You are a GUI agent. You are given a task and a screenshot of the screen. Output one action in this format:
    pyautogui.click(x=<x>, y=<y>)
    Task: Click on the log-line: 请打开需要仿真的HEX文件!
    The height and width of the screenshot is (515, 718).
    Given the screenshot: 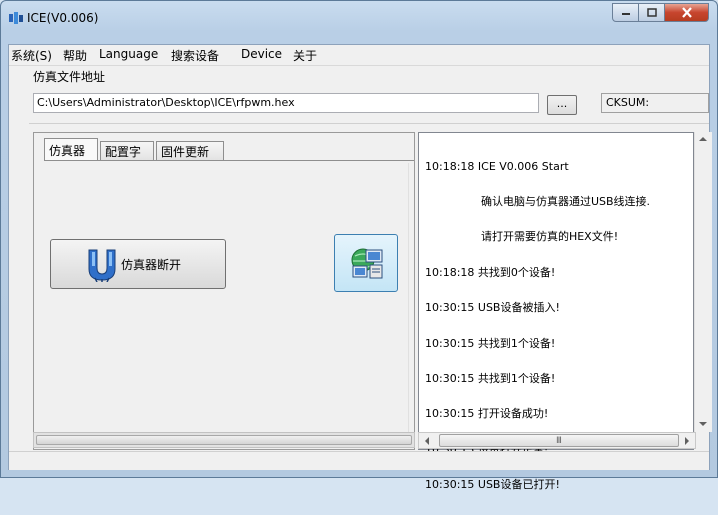 What is the action you would take?
    pyautogui.click(x=522, y=237)
    